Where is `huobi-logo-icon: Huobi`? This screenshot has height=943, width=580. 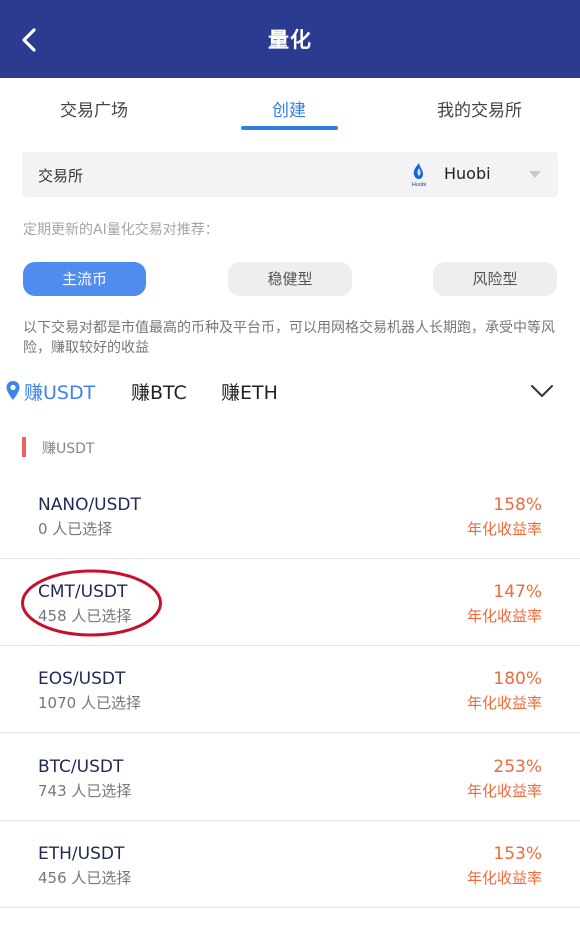
huobi-logo-icon: Huobi is located at coordinates (419, 175).